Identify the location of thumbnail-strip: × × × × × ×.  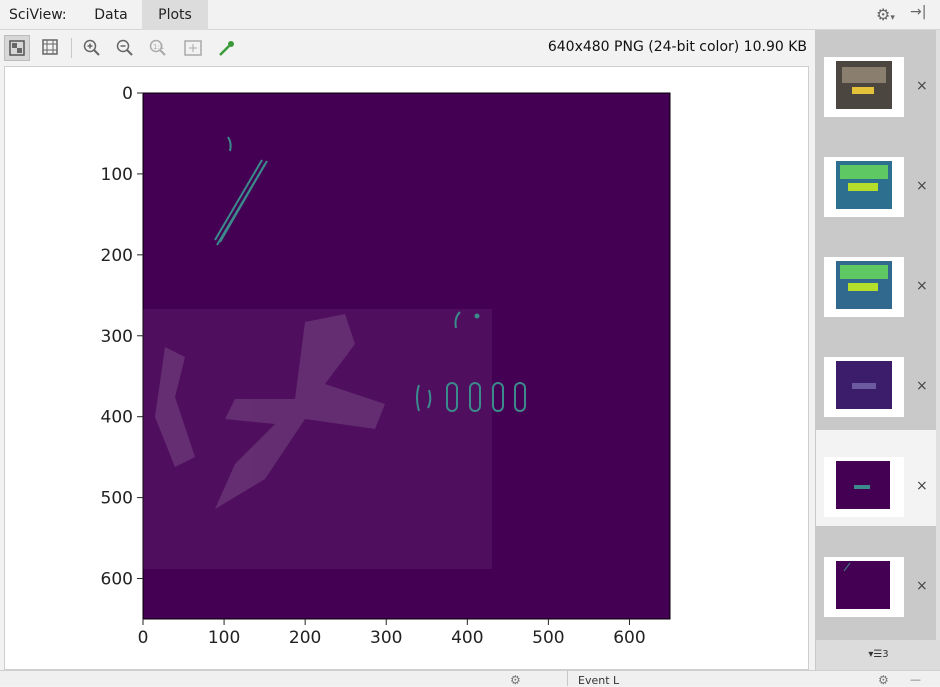
(876, 335).